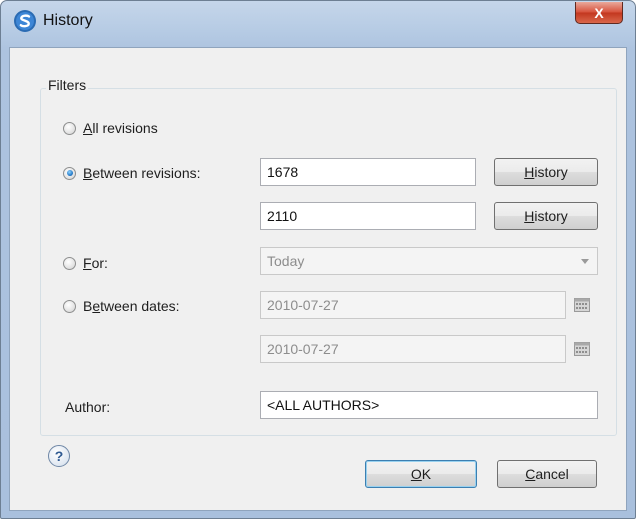 The image size is (637, 520). What do you see at coordinates (67, 85) in the screenshot?
I see `filters-legend: Filters` at bounding box center [67, 85].